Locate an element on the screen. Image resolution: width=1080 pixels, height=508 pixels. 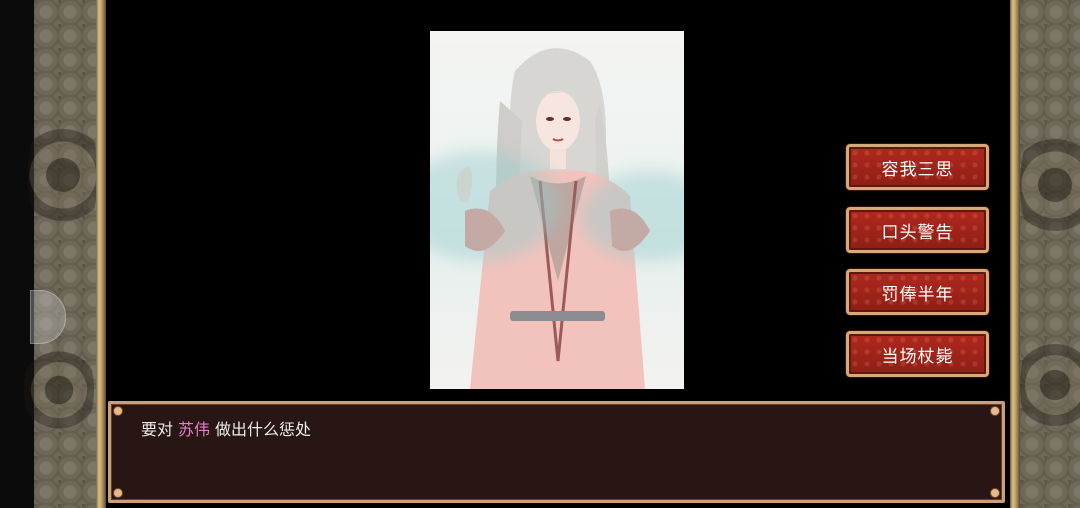
option-label: 罚俸半年 is located at coordinates (917, 294).